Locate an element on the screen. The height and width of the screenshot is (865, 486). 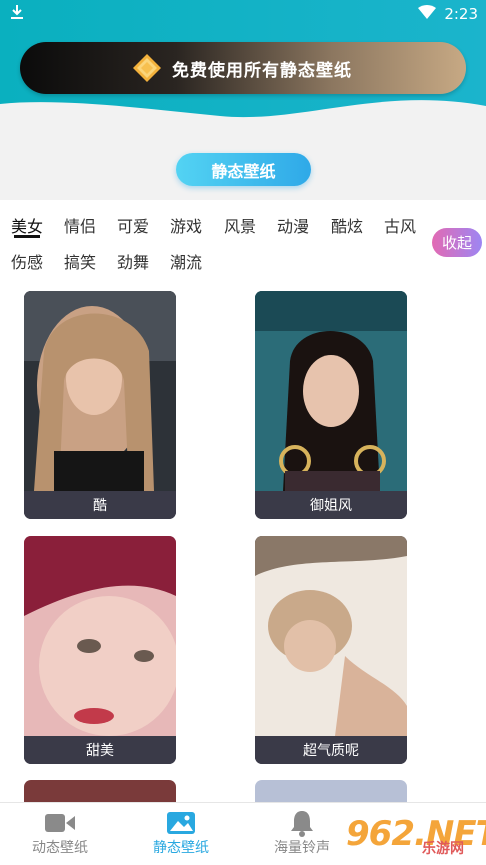
banner-text: 免费使用所有静态壁纸 is located at coordinates (262, 71).